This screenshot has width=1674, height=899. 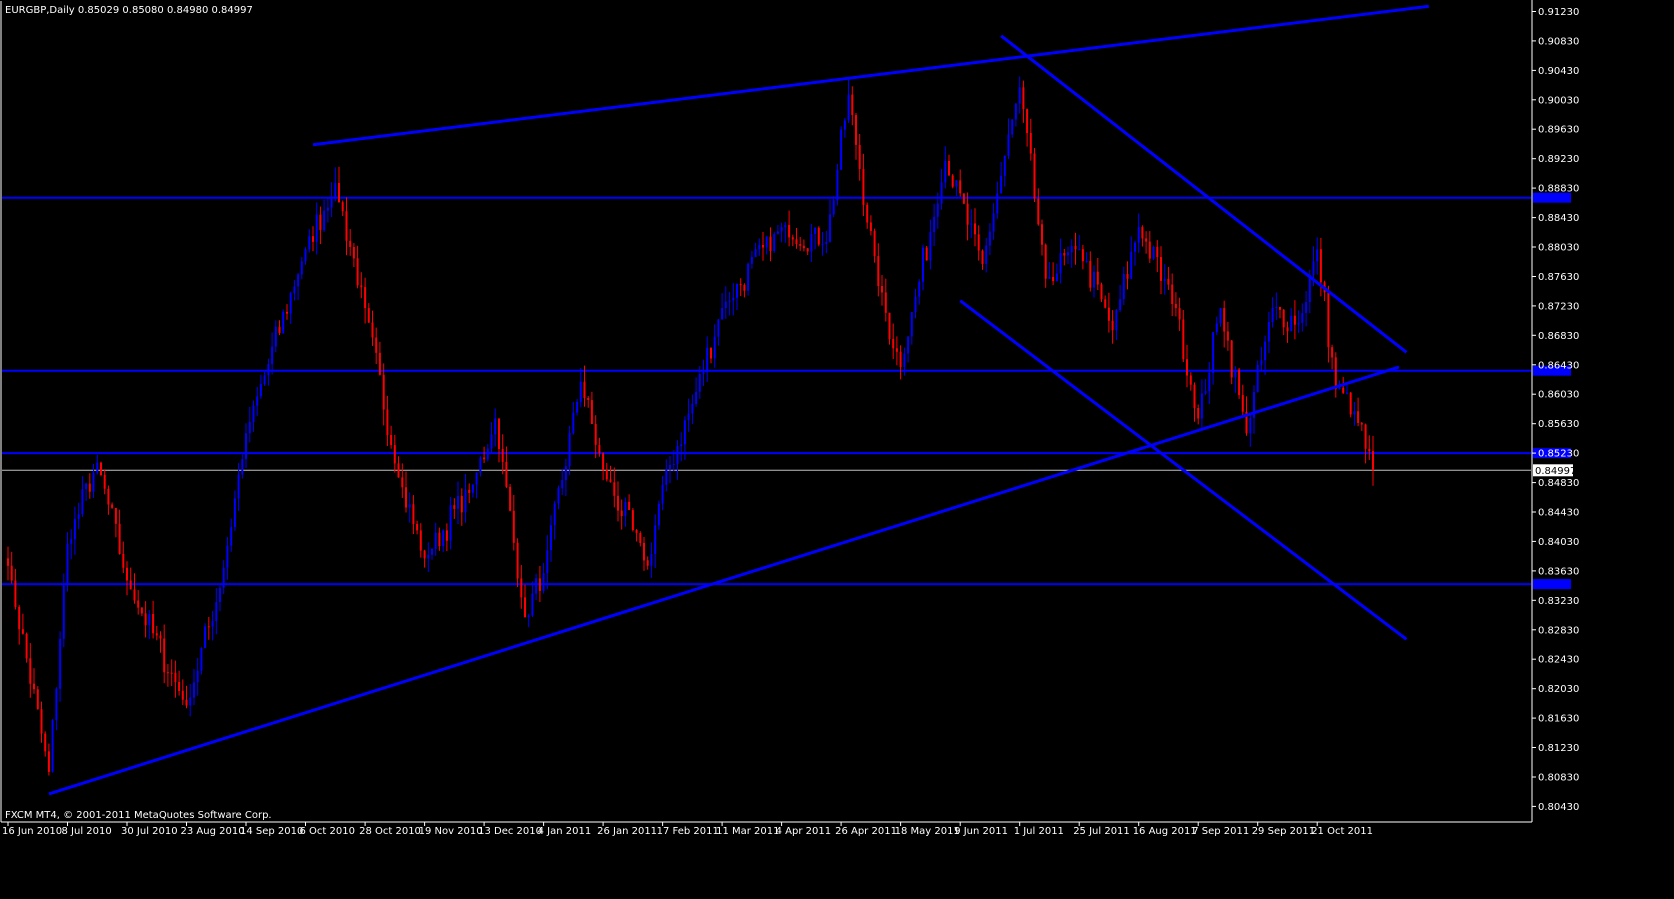 What do you see at coordinates (1165, 831) in the screenshot?
I see `time-tick-label: 16 Aug 2011` at bounding box center [1165, 831].